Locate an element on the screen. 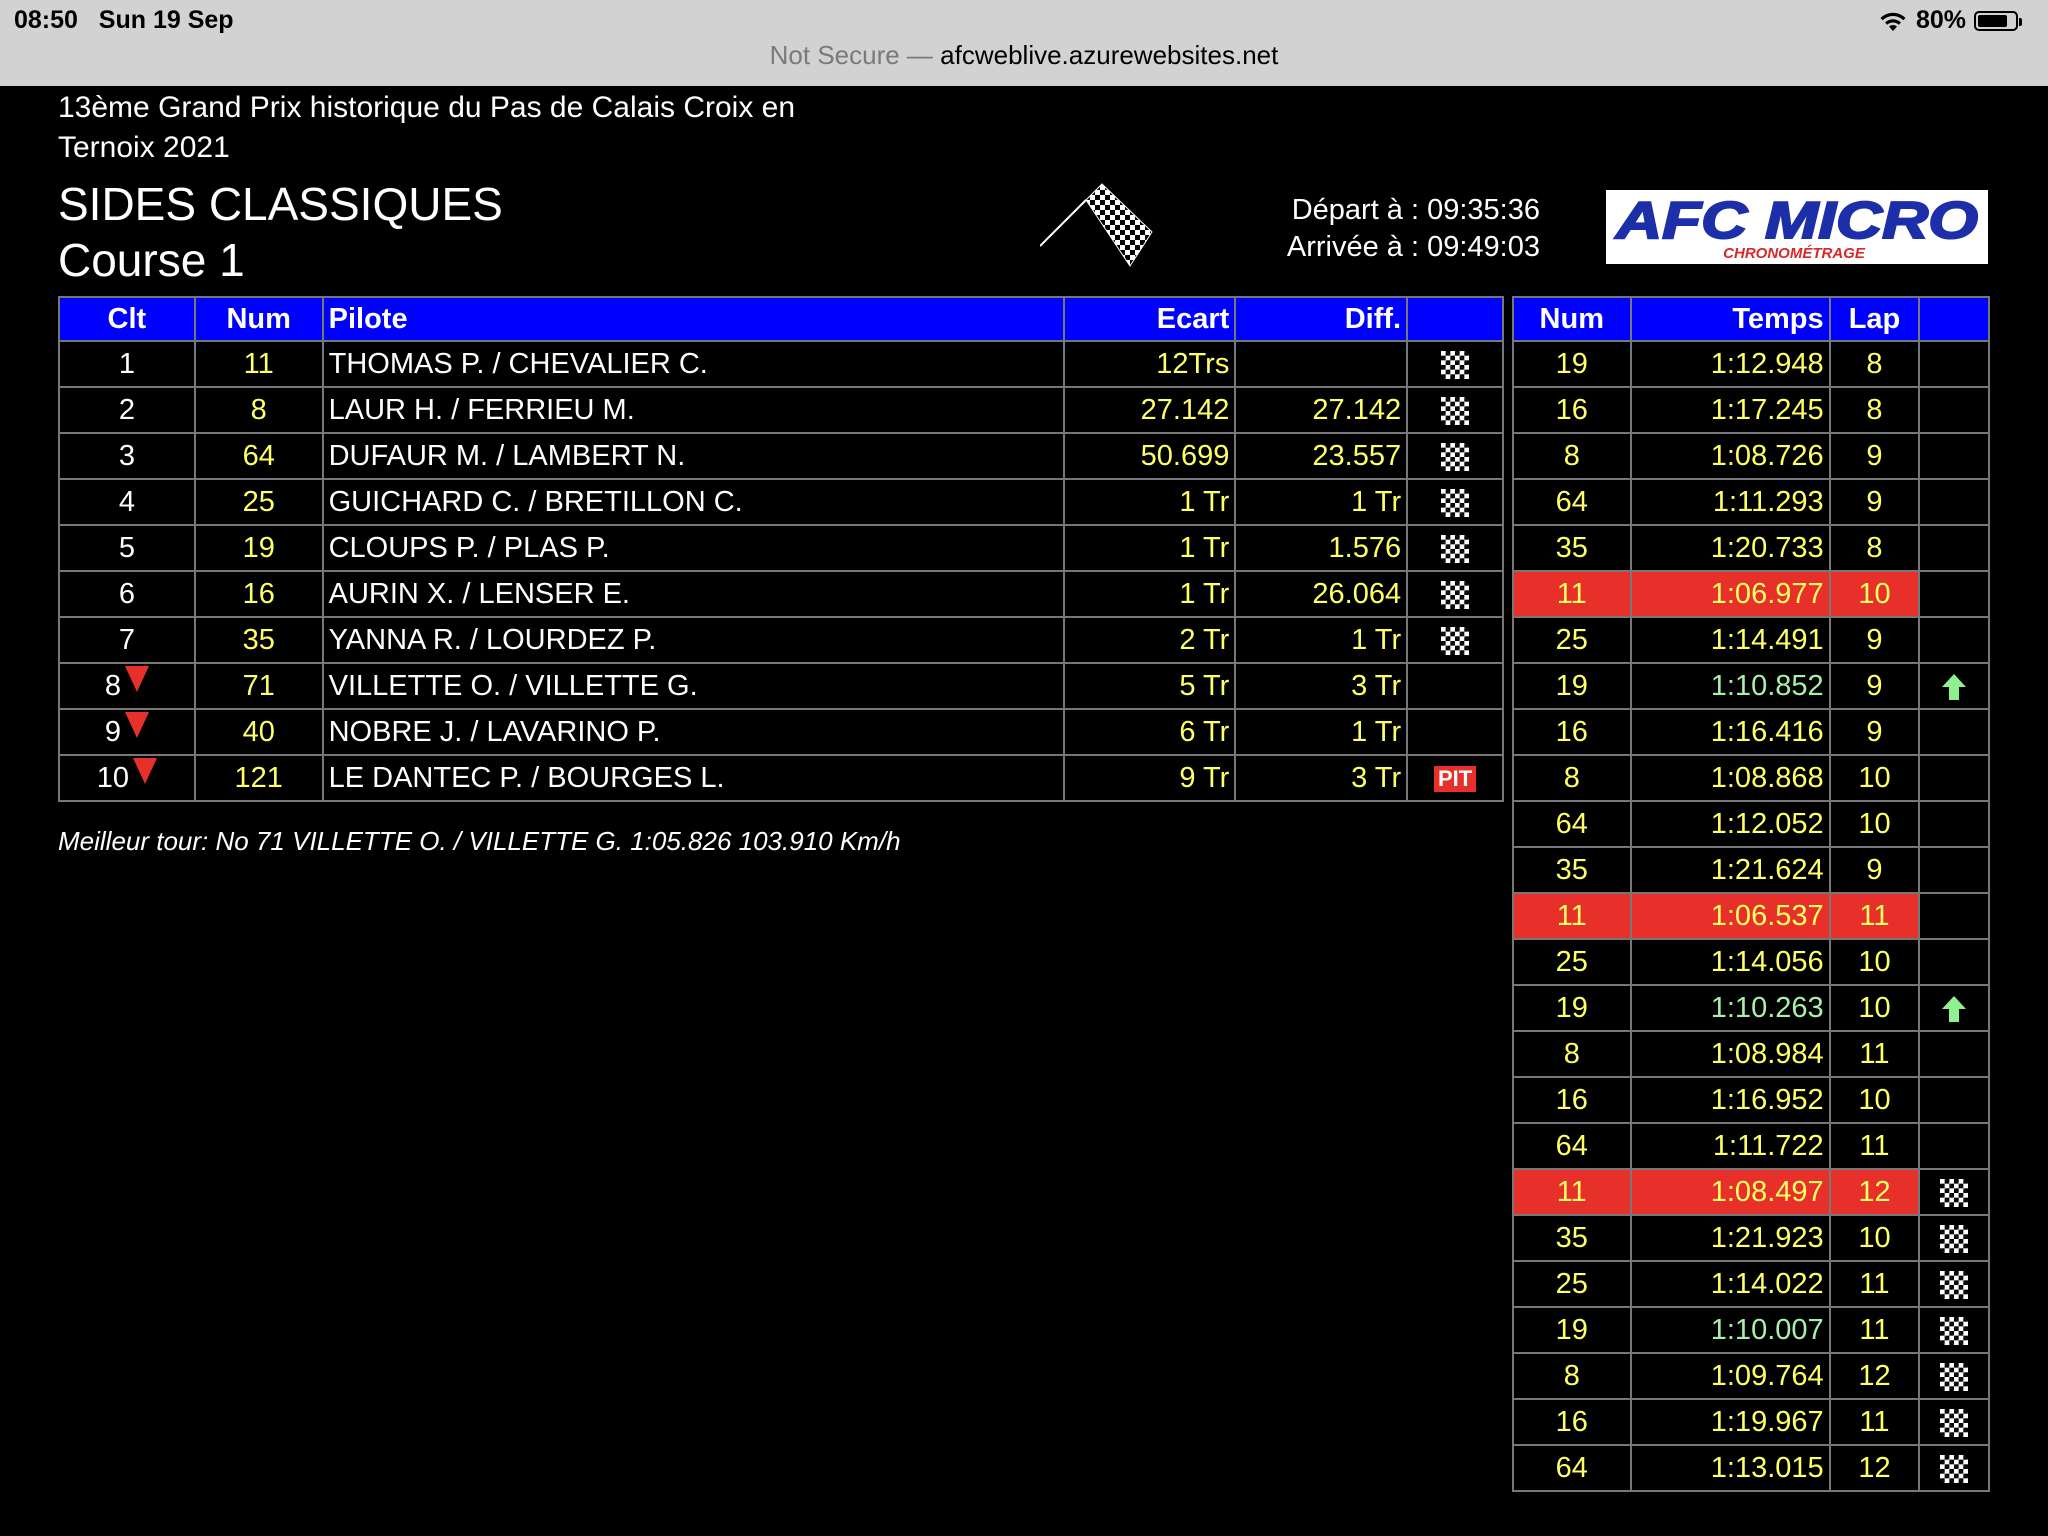 The height and width of the screenshot is (1536, 2048). table-row: 5 19 CLOUPS P. / PLAS P. 1 Tr 1.576 is located at coordinates (781, 548).